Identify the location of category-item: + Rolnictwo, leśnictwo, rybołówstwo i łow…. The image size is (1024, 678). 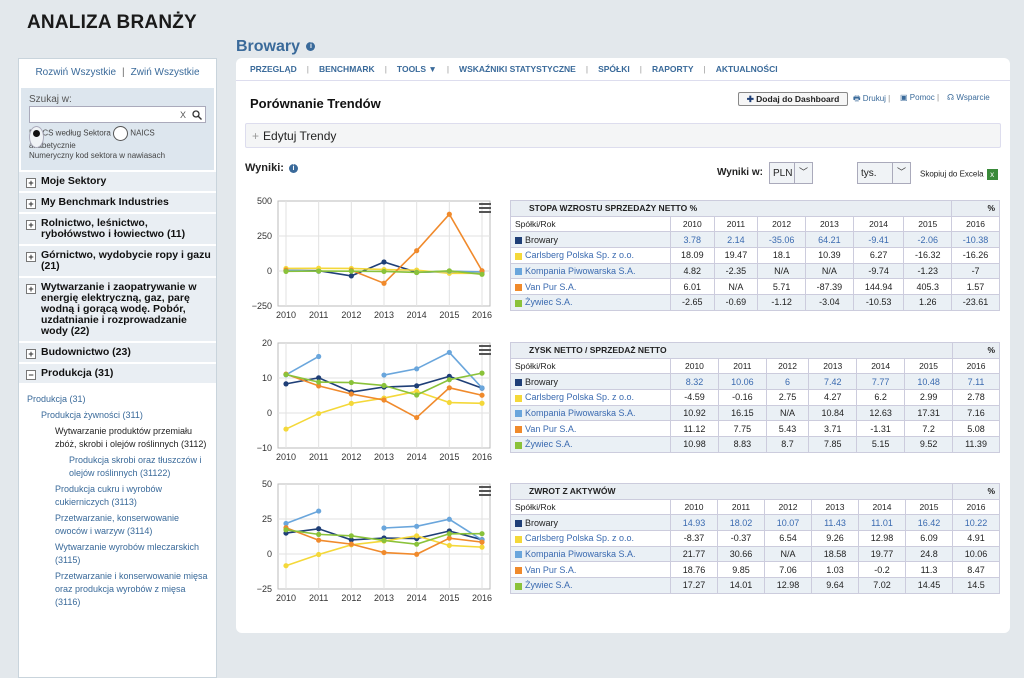
(117, 230).